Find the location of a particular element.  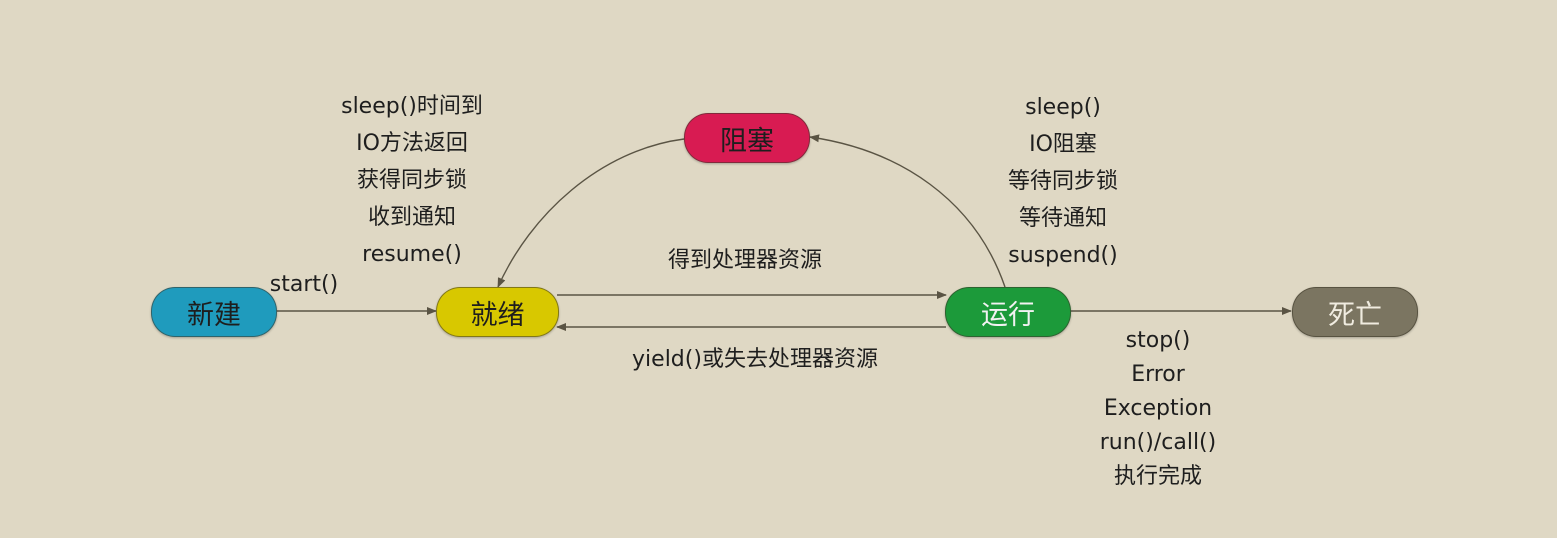

label-line: 等待通知 is located at coordinates (1062, 218).